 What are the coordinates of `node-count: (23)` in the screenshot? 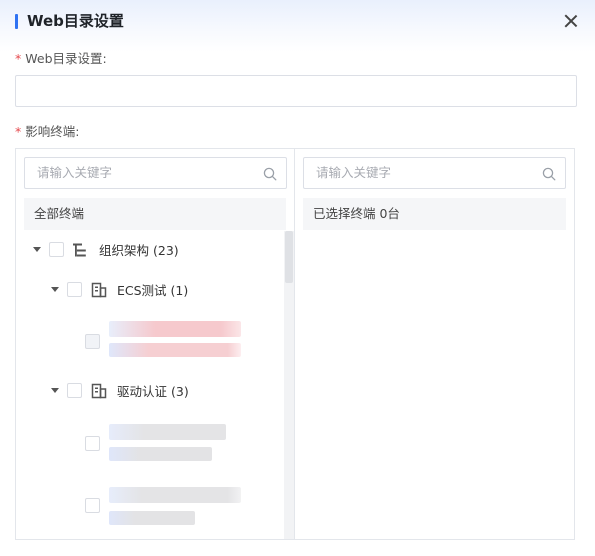 It's located at (166, 250).